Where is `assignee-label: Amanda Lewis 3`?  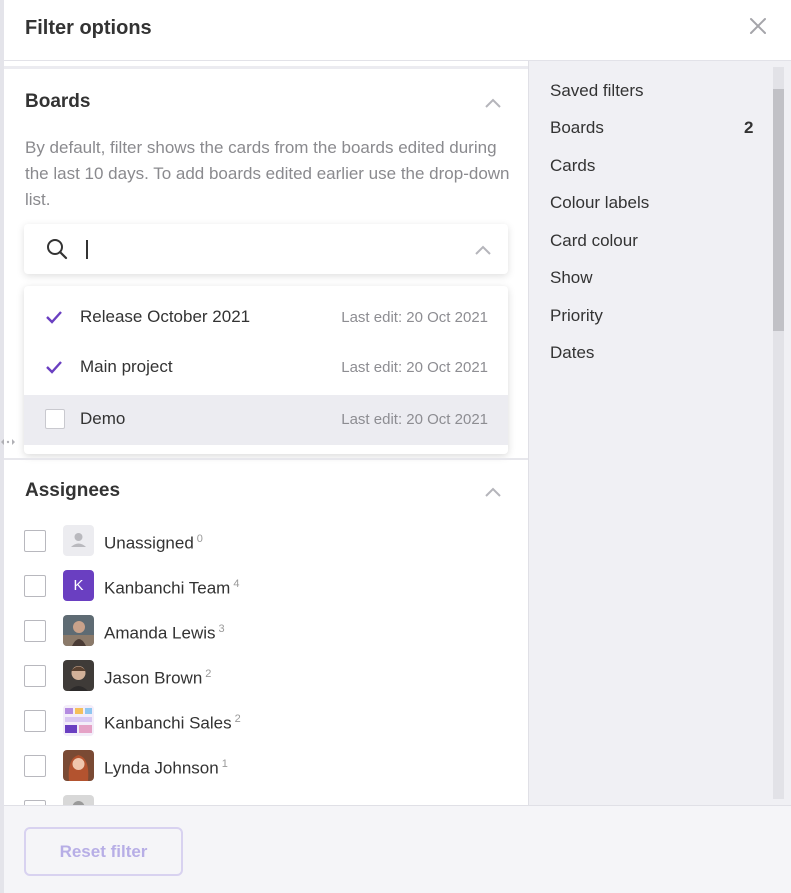
assignee-label: Amanda Lewis 3 is located at coordinates (164, 633).